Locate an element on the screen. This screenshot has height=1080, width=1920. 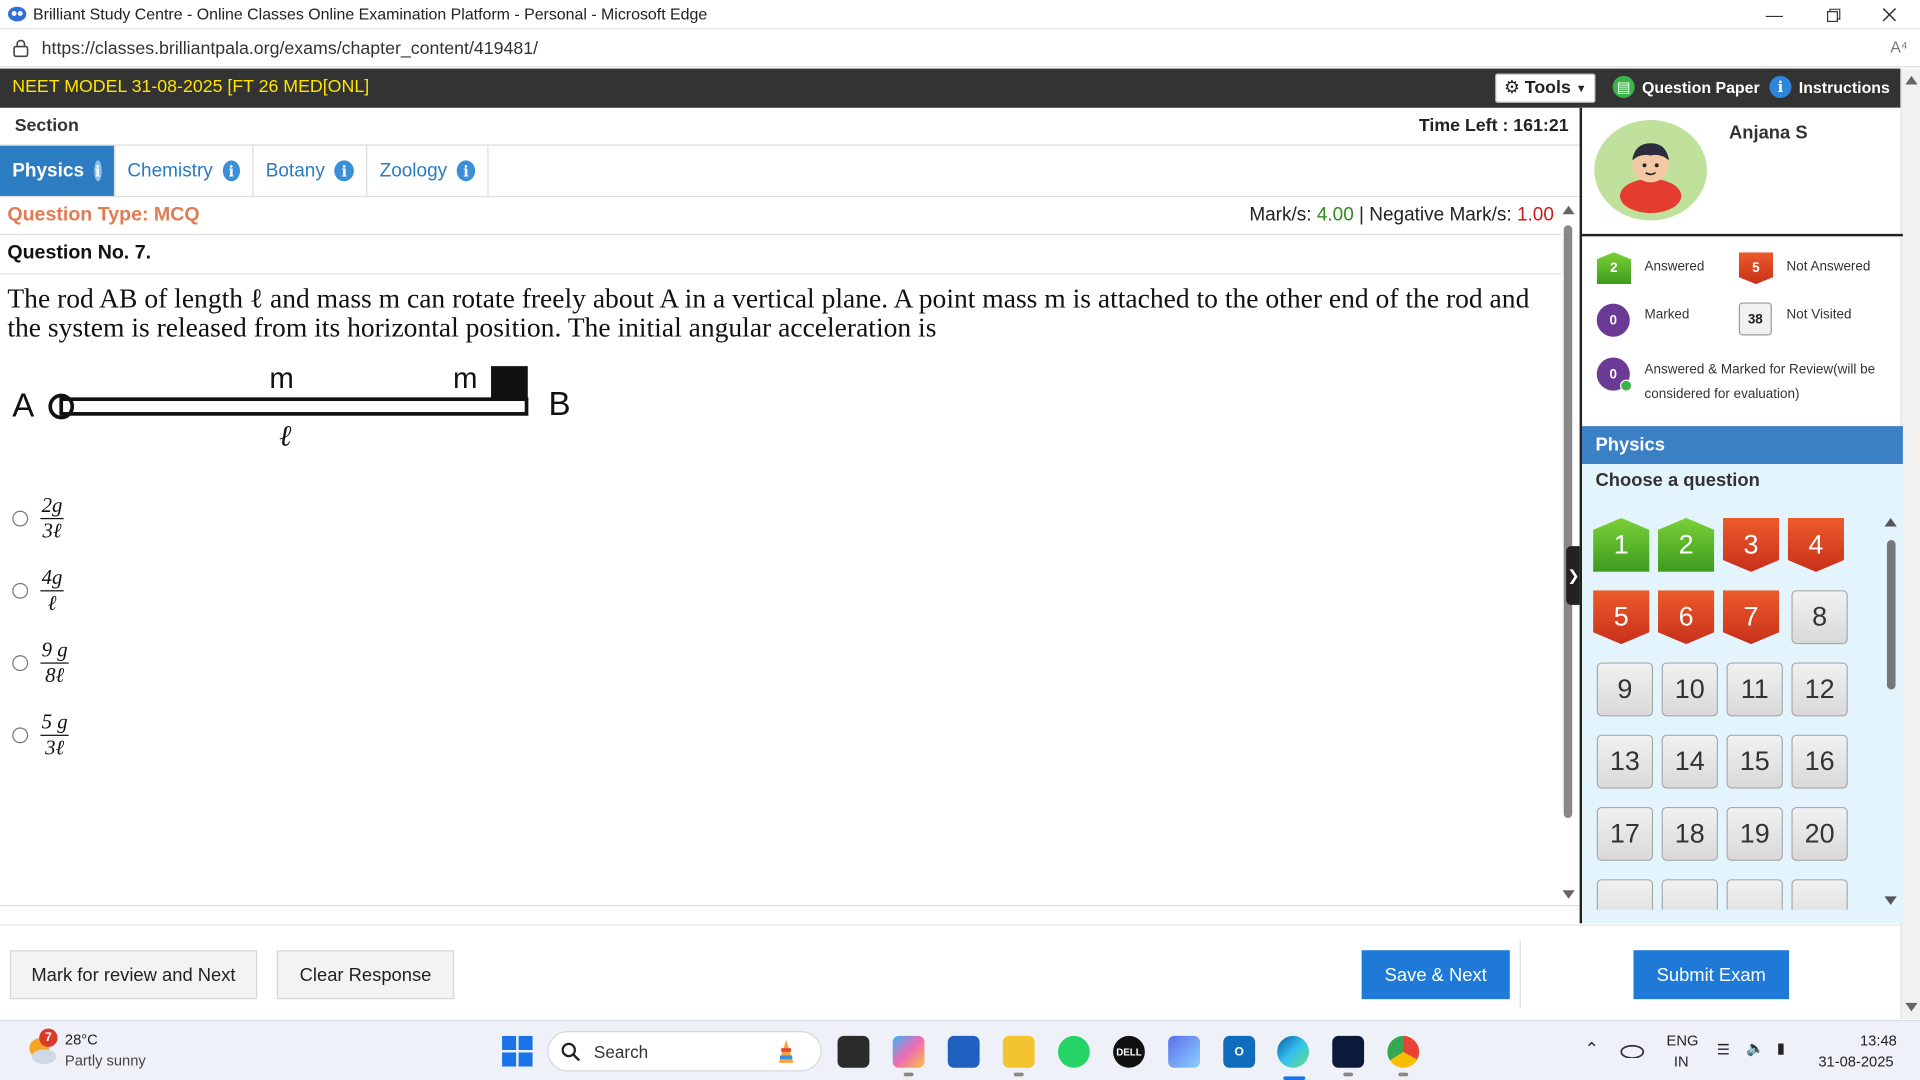
avatar is located at coordinates (1650, 170).